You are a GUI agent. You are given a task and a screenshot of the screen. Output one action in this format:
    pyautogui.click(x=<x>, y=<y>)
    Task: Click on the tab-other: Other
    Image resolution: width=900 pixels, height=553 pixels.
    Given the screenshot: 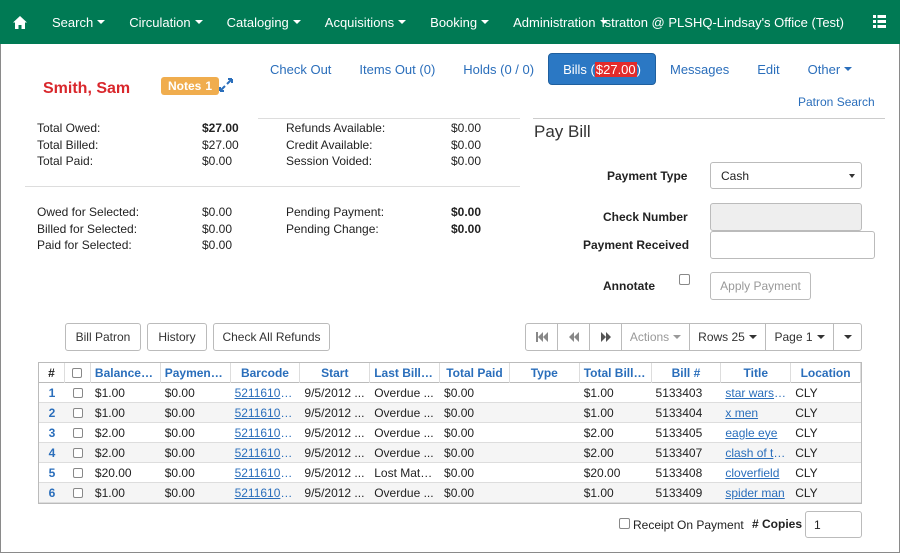 What is the action you would take?
    pyautogui.click(x=830, y=69)
    